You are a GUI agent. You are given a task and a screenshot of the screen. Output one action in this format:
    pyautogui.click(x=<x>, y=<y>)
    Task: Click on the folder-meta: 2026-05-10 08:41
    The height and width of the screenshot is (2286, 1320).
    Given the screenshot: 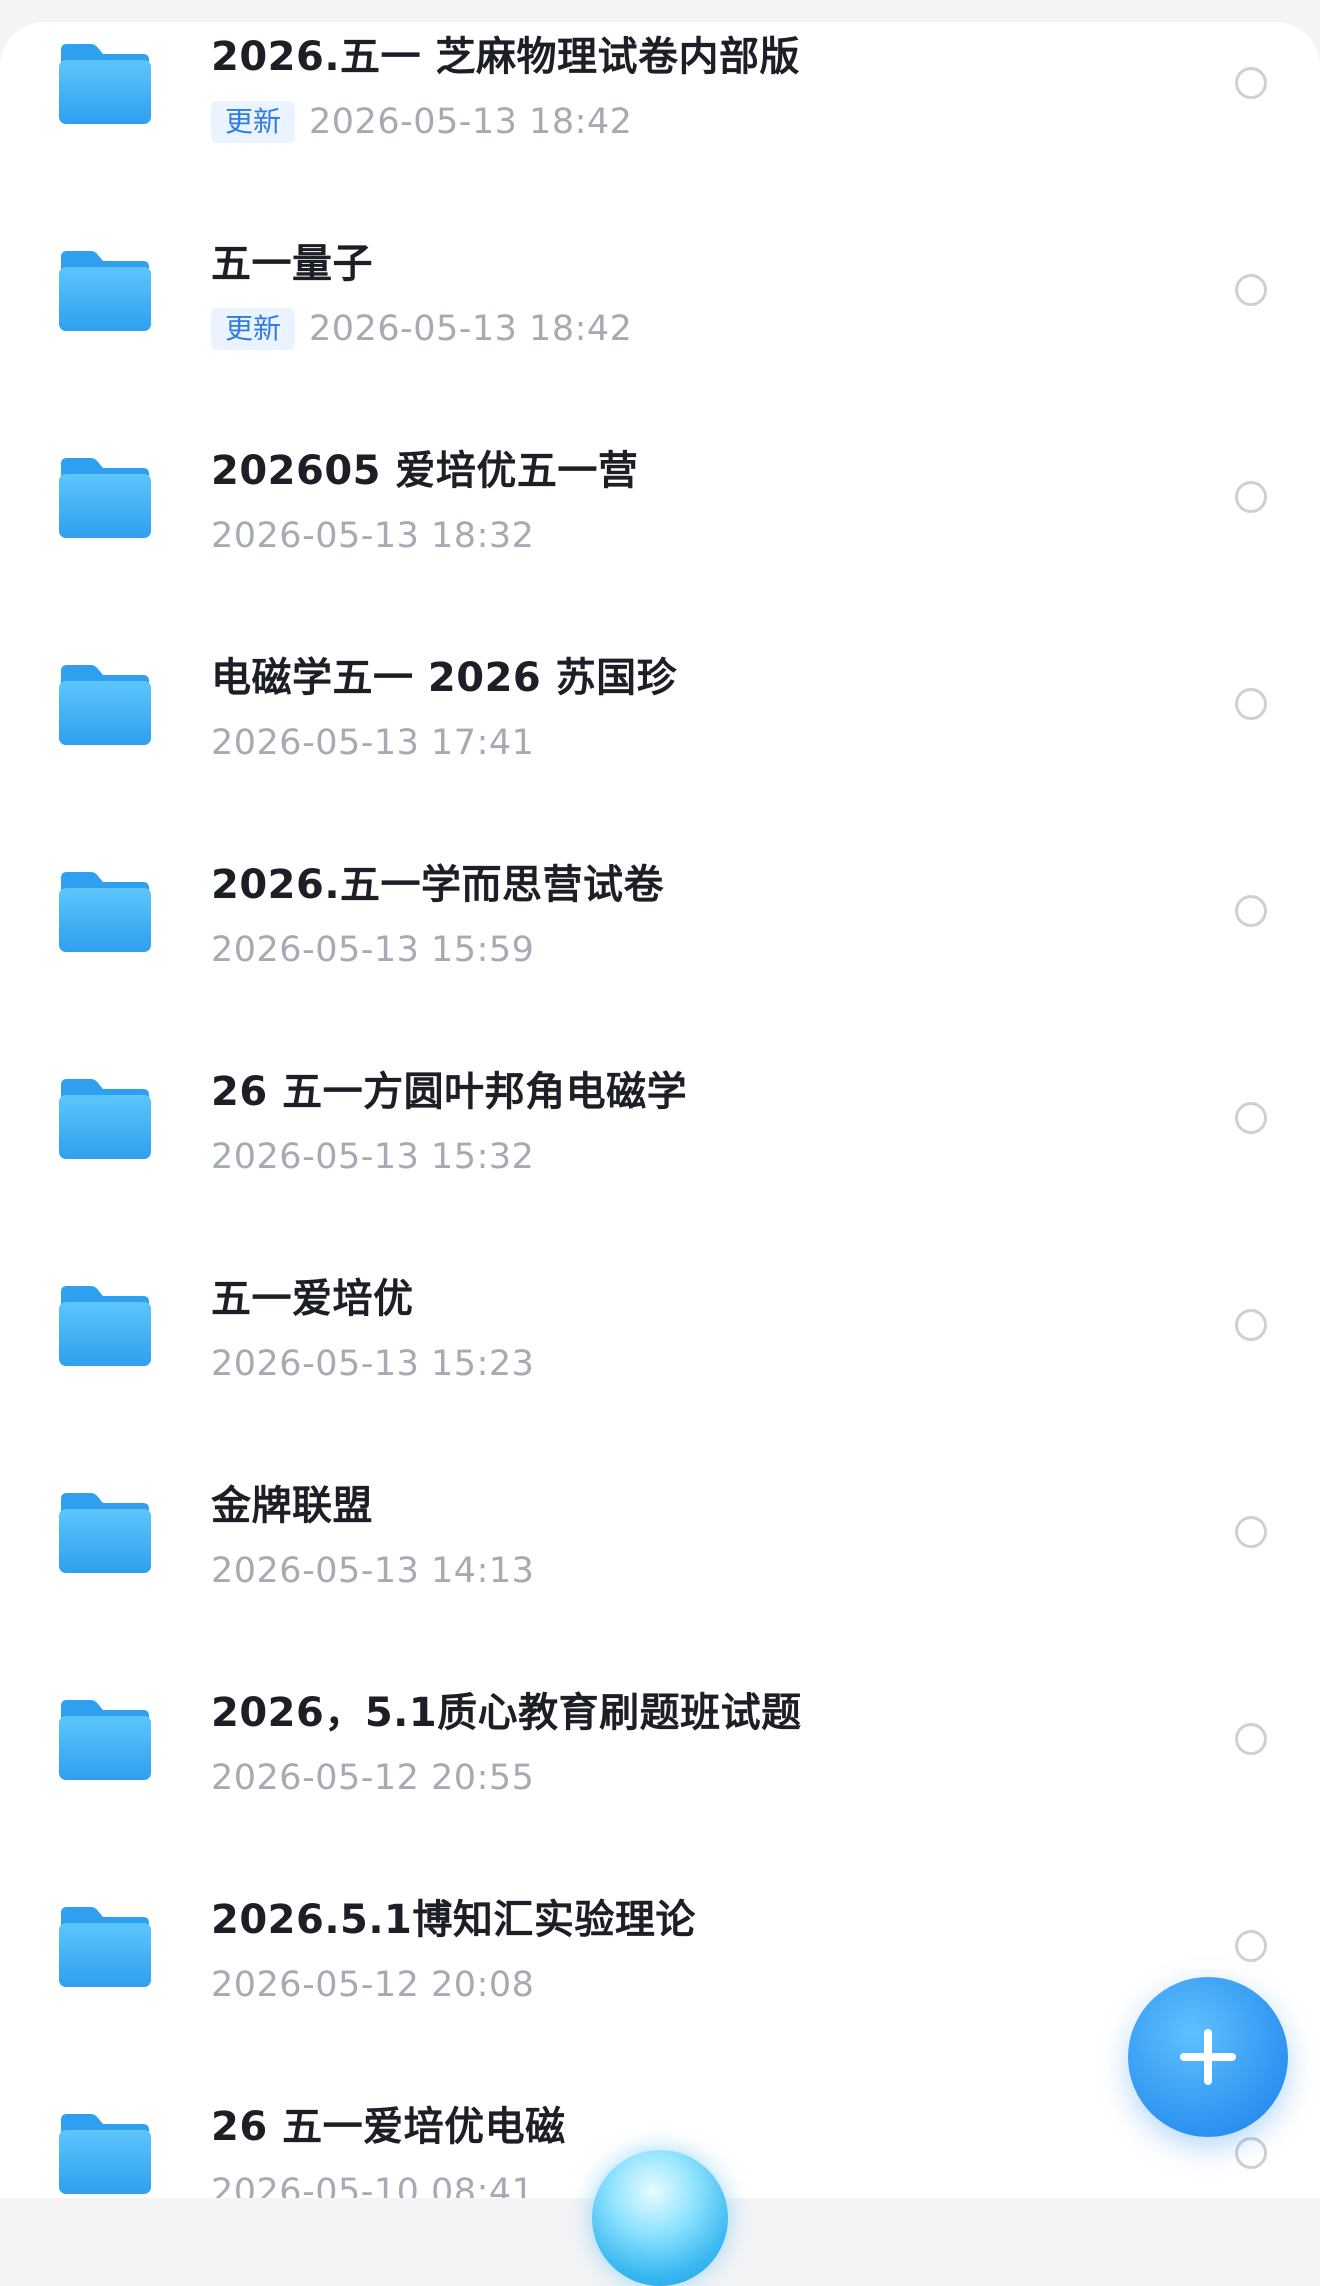 What is the action you would take?
    pyautogui.click(x=372, y=2182)
    